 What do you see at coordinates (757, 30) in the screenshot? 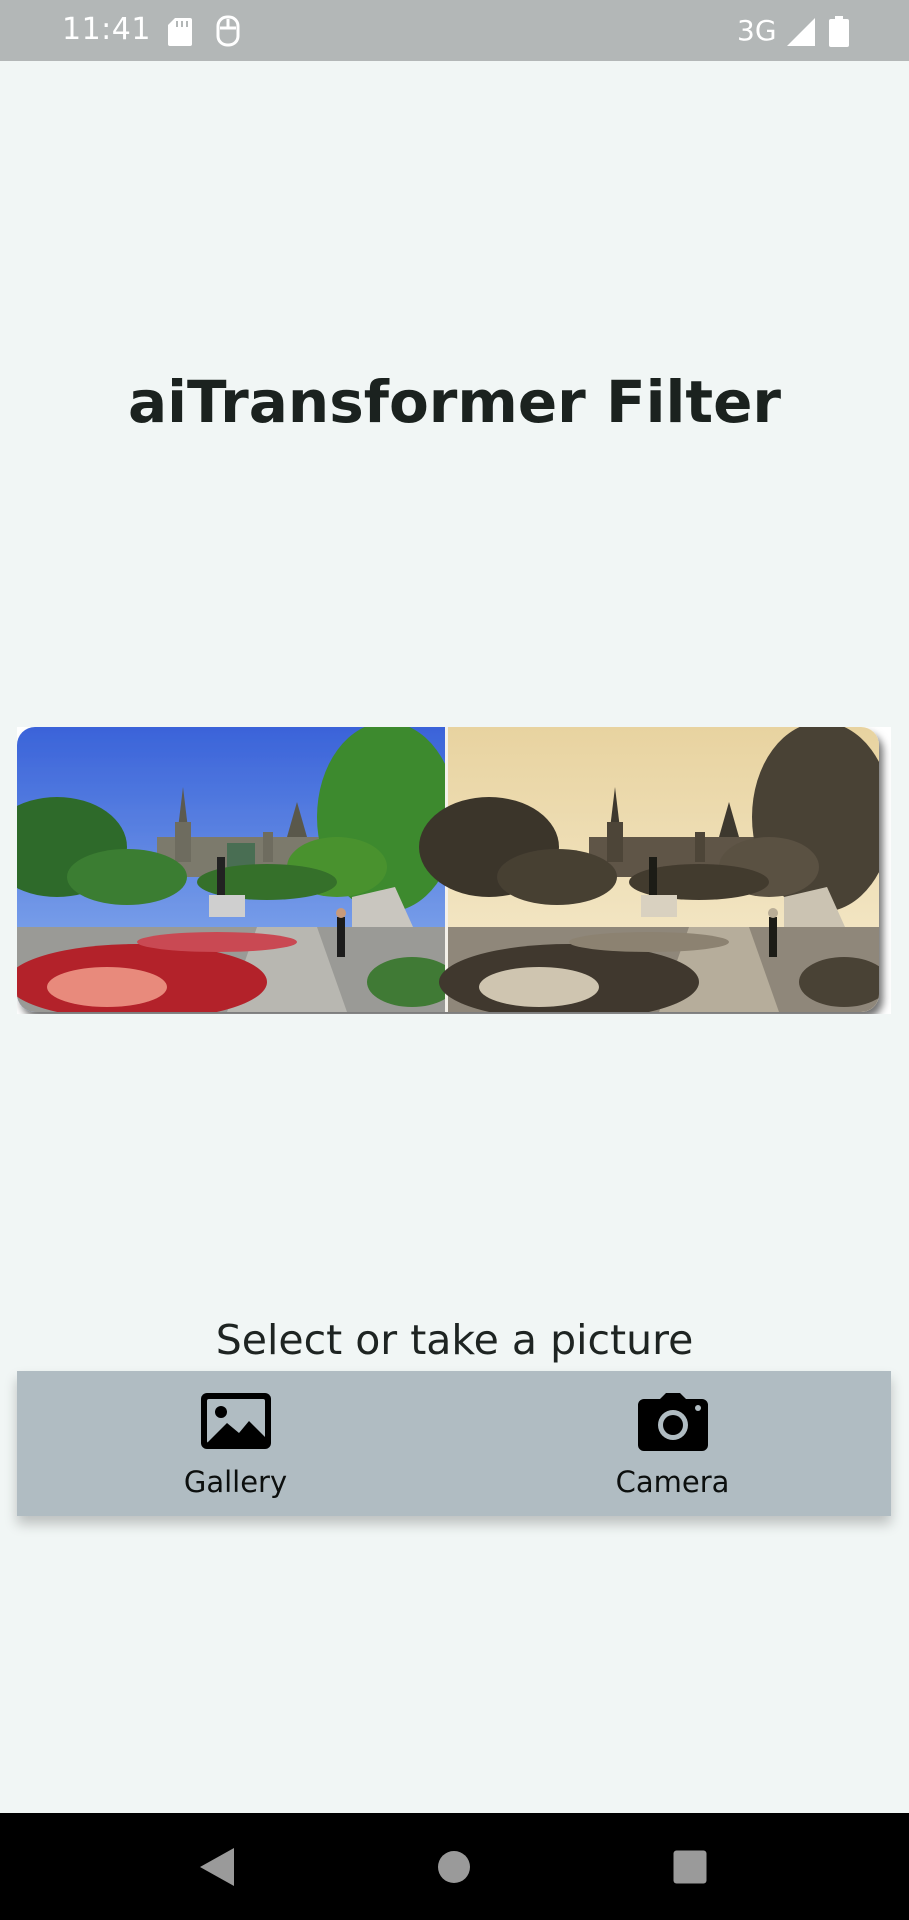
I see `network-type: 3G` at bounding box center [757, 30].